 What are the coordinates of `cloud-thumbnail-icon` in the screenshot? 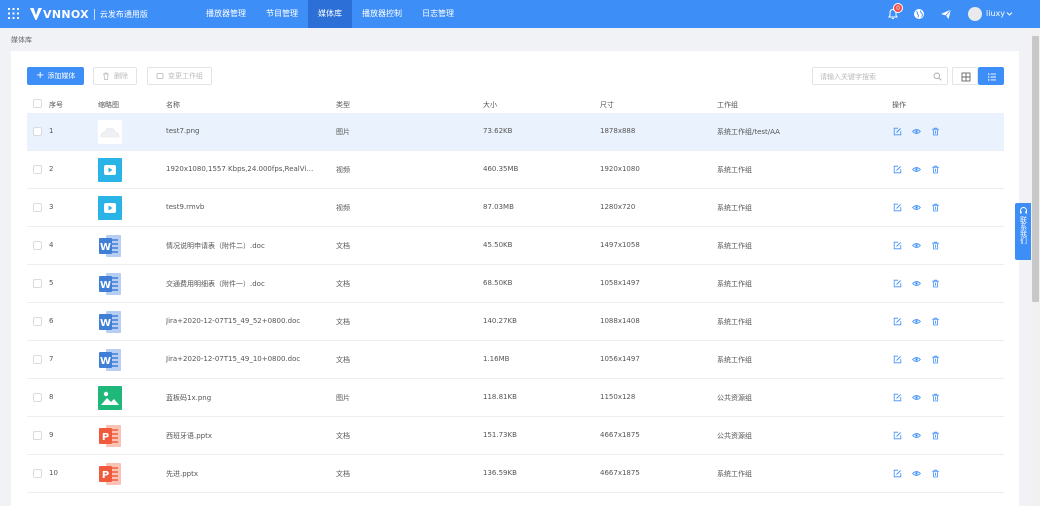 It's located at (110, 132).